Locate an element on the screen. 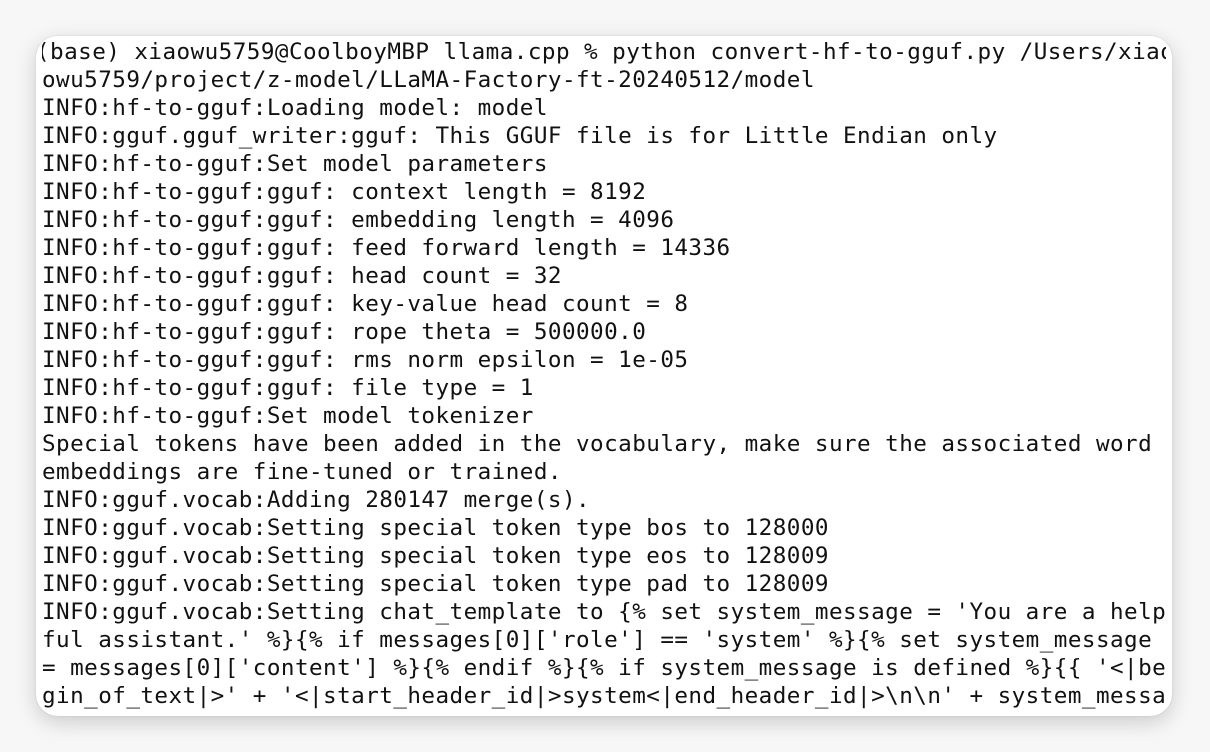  terminal-line: INFO:hf-to-gguf:Set model parameters is located at coordinates (295, 164).